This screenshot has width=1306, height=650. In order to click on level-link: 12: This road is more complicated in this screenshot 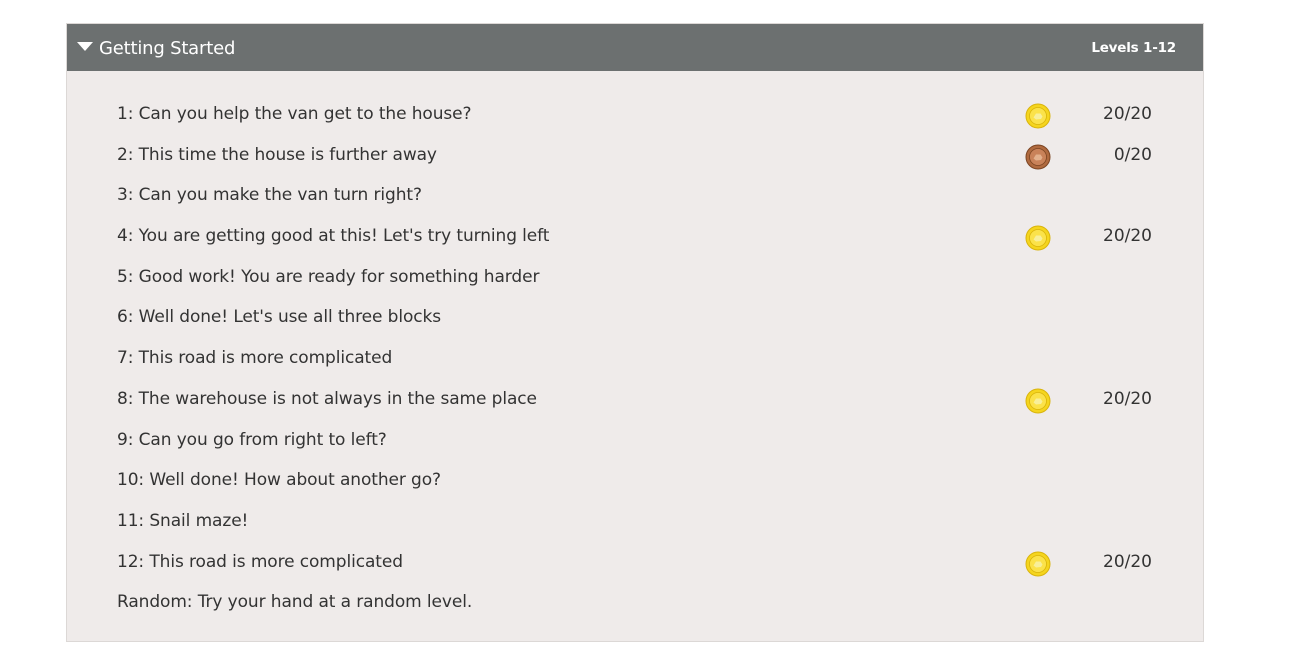, I will do `click(260, 562)`.